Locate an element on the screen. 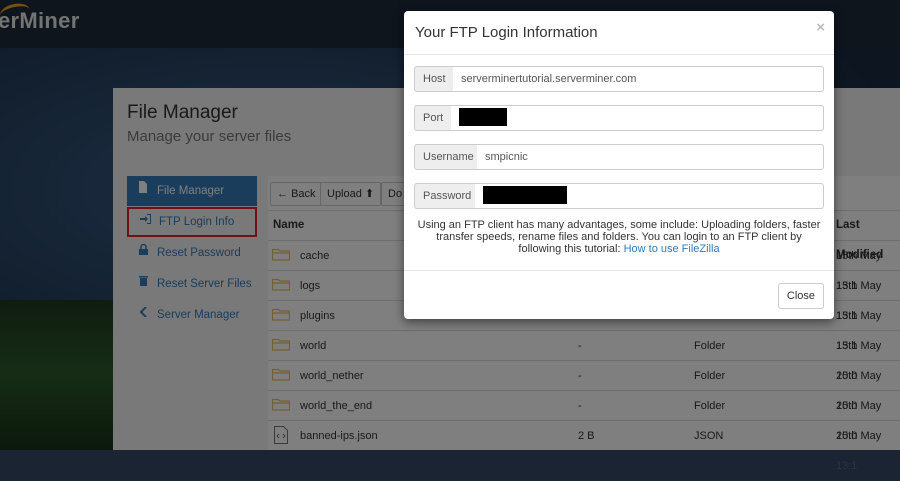  close-icon: × is located at coordinates (820, 27).